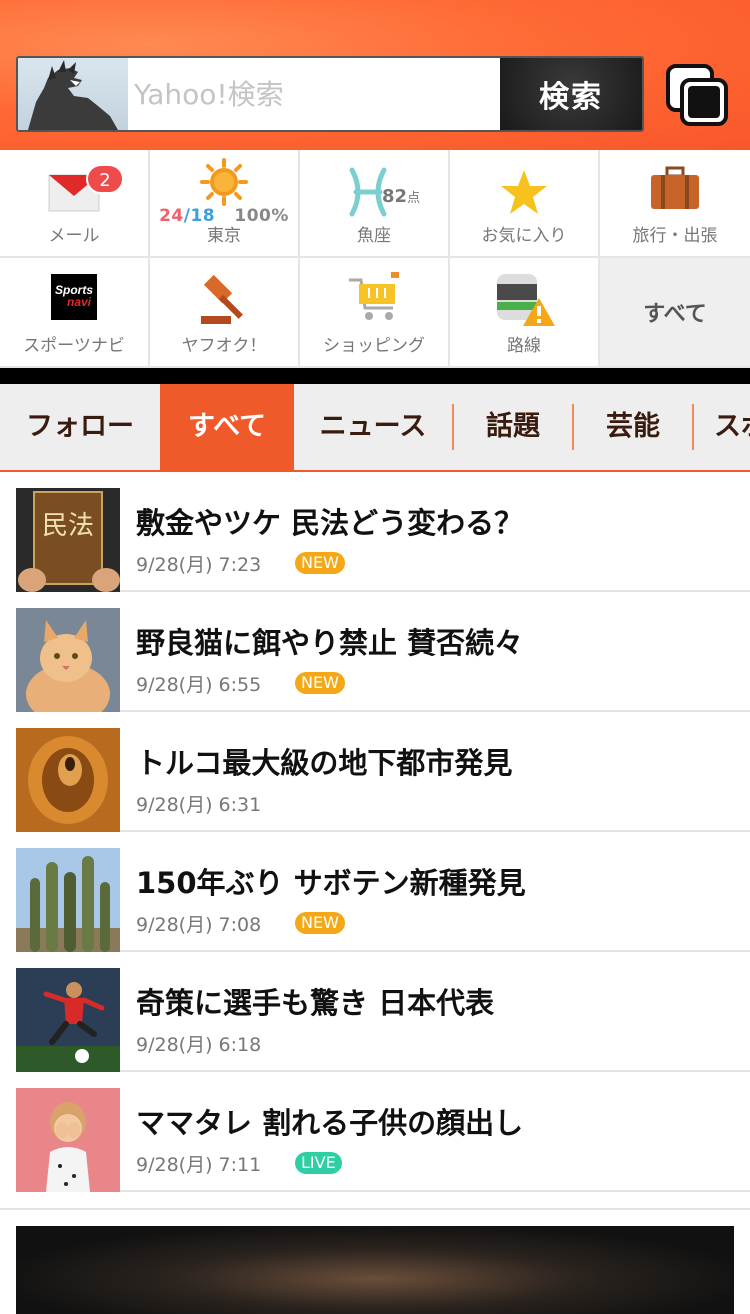  What do you see at coordinates (330, 643) in the screenshot?
I see `news-headline: 野良猫に餌やり禁止 賛否続々` at bounding box center [330, 643].